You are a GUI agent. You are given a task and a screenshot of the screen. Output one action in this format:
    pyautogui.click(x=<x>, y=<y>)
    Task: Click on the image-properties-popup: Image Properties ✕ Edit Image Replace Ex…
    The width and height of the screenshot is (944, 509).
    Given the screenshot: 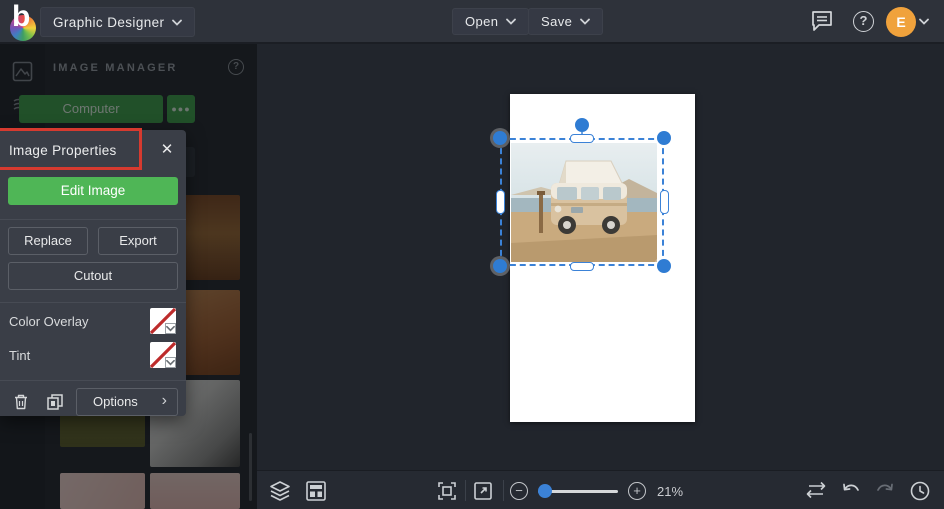 What is the action you would take?
    pyautogui.click(x=93, y=273)
    